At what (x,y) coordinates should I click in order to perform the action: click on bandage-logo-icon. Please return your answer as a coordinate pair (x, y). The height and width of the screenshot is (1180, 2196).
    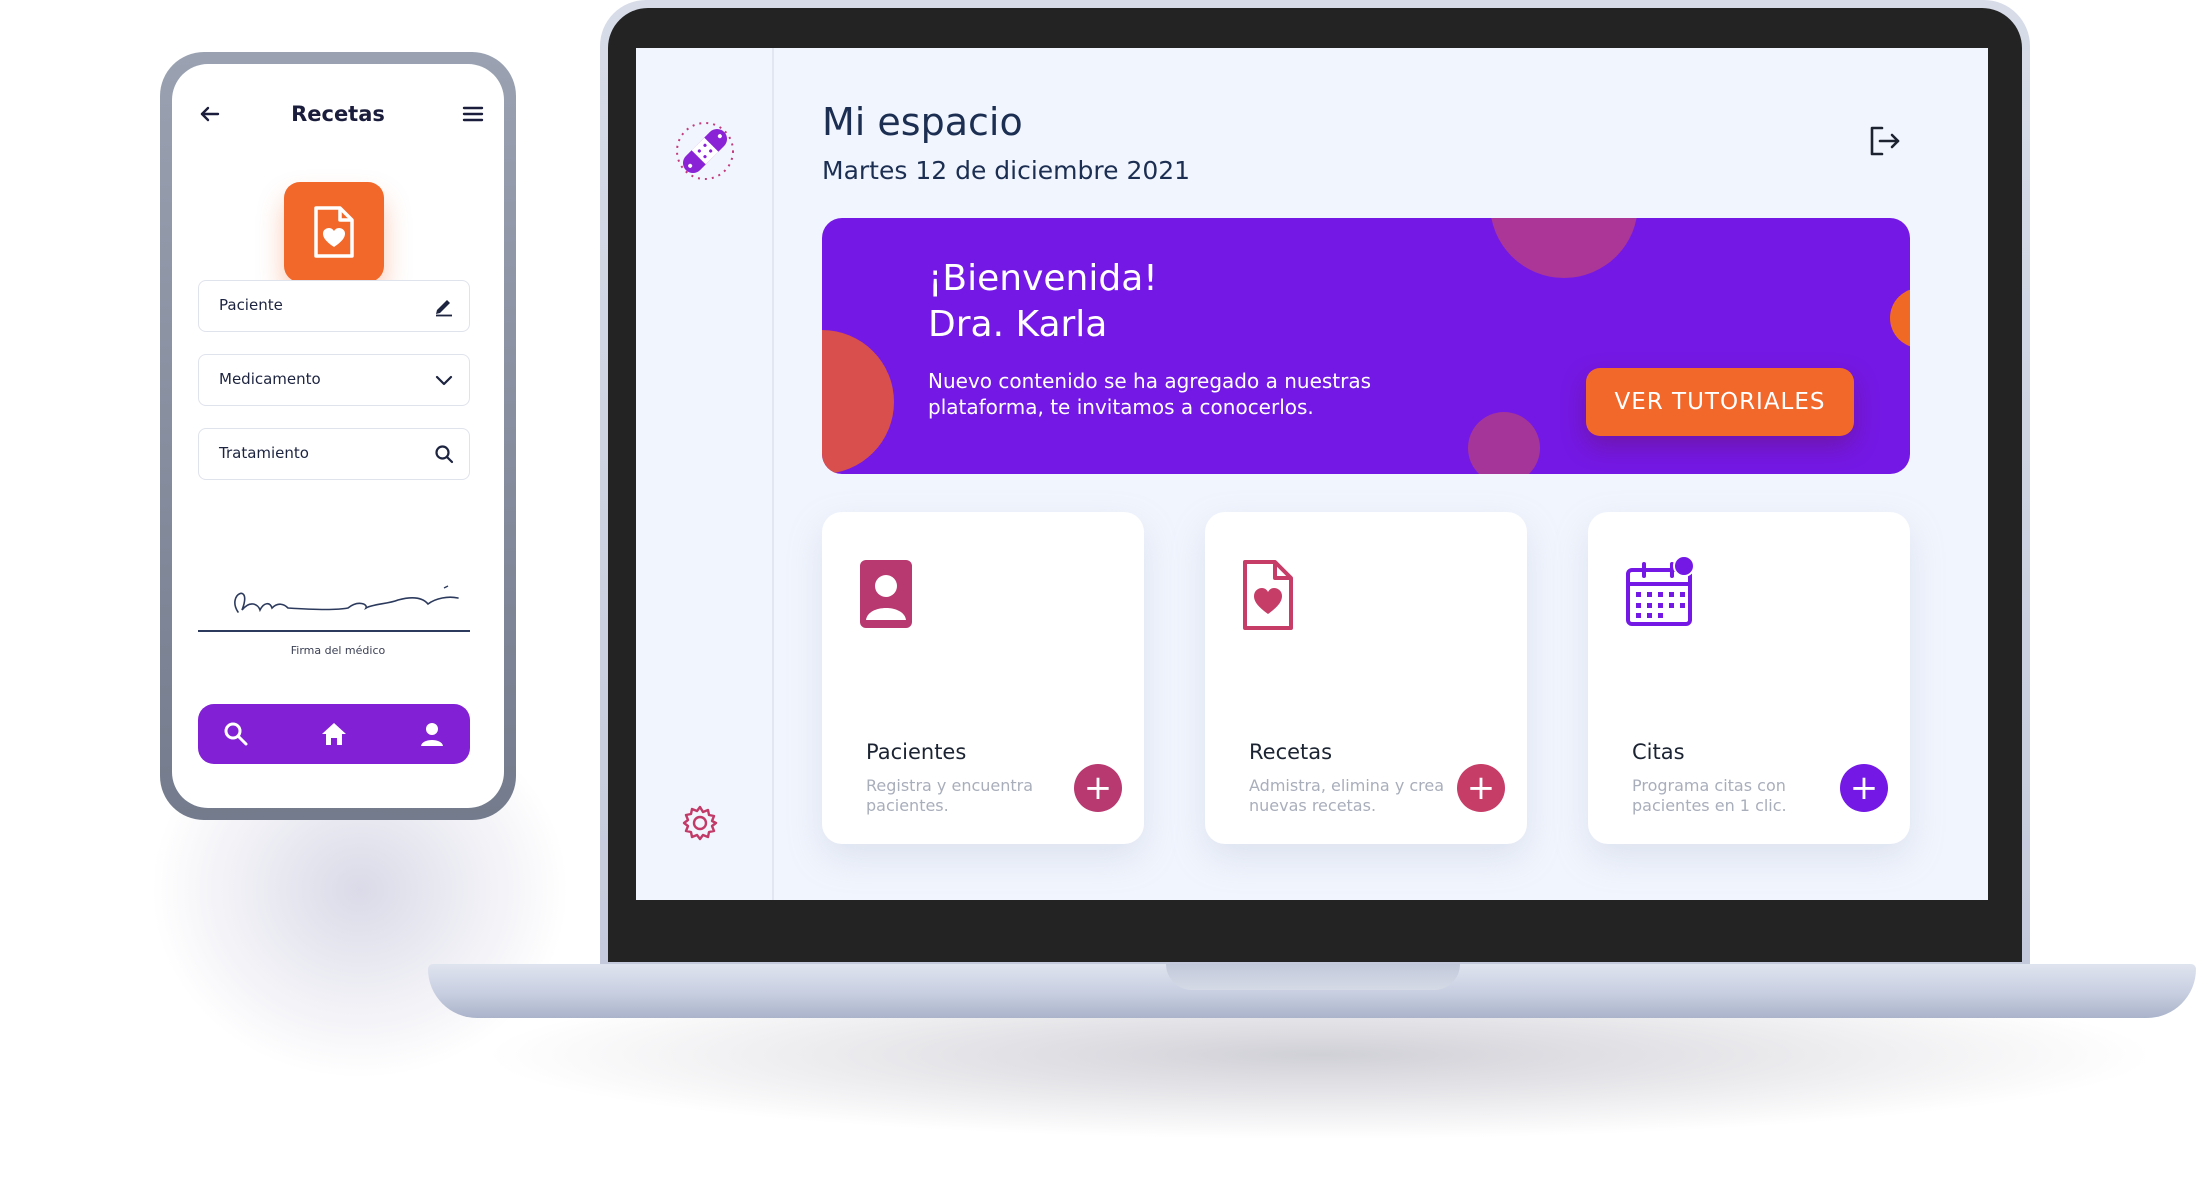
    Looking at the image, I should click on (705, 151).